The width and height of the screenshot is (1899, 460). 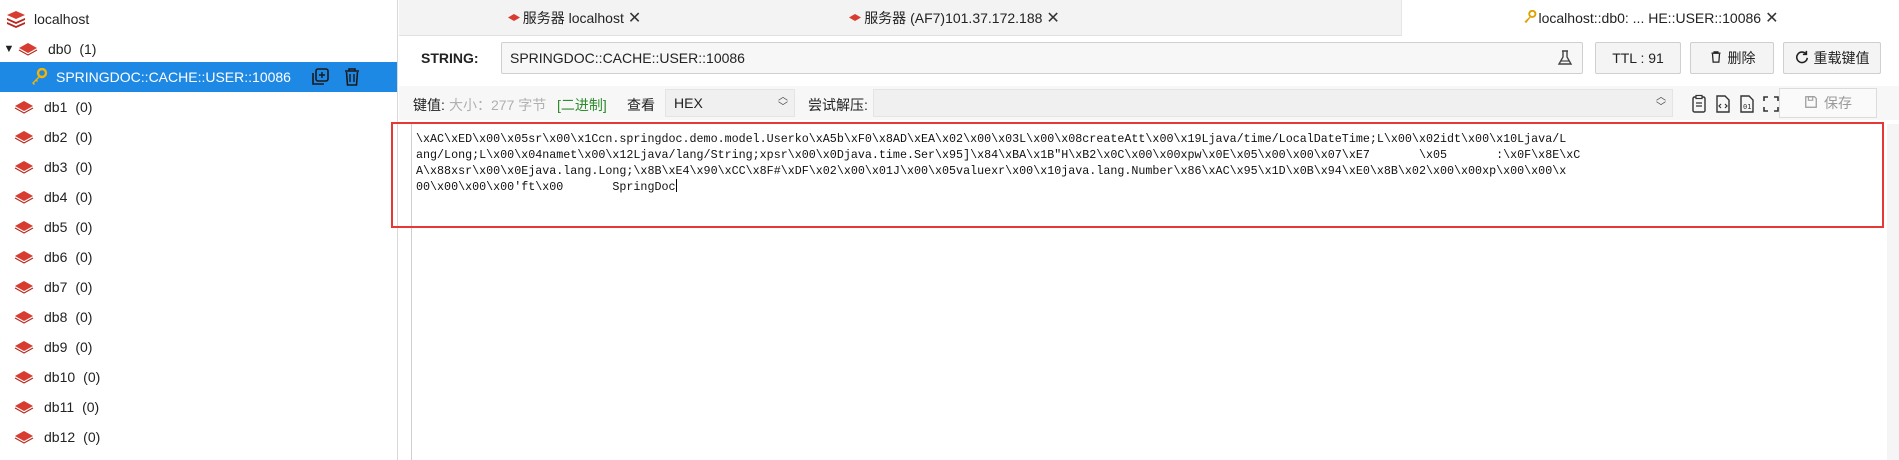 I want to click on key-row-selected: SPRINGDOC::CACHE::USER::10086, so click(x=198, y=77).